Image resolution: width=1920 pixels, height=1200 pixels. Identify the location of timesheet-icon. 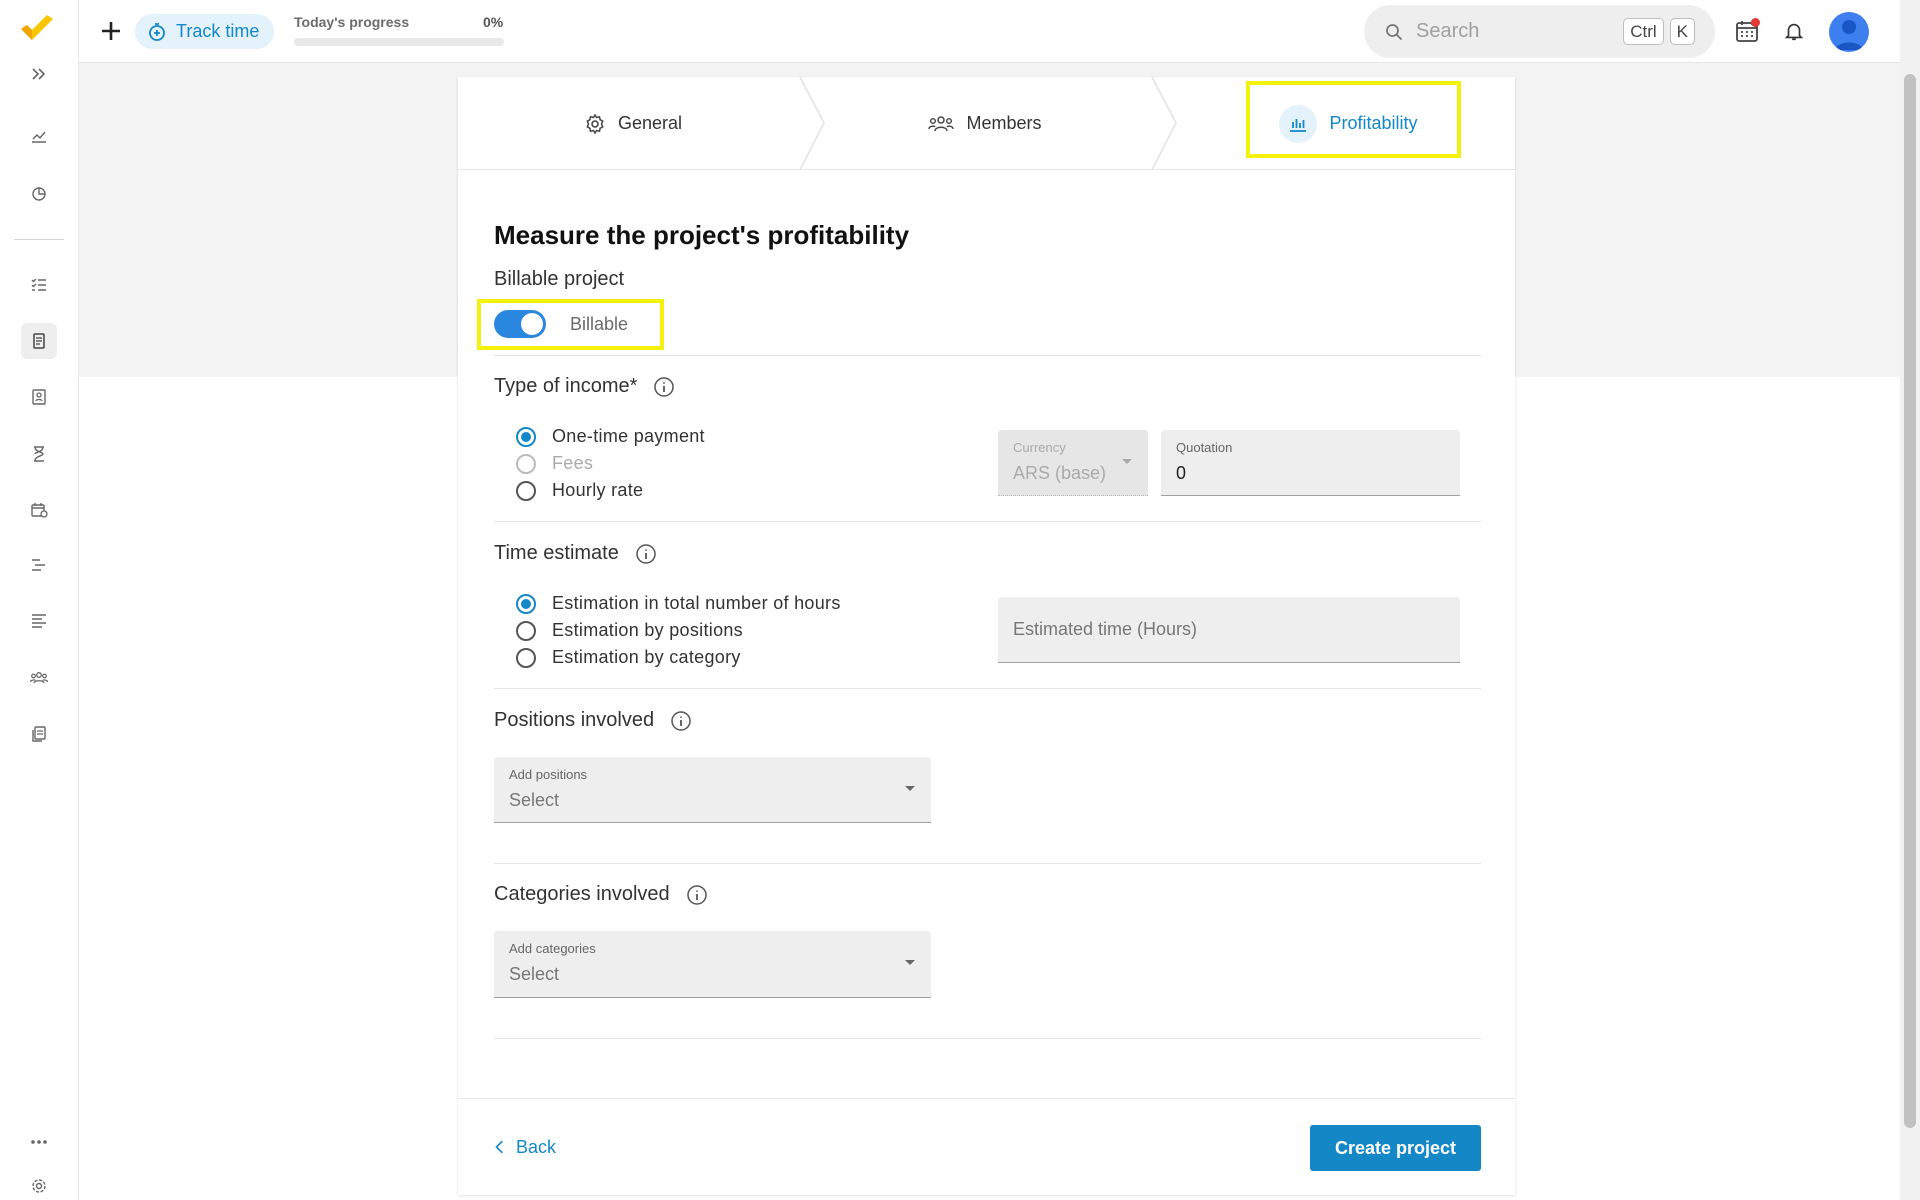
(39, 454).